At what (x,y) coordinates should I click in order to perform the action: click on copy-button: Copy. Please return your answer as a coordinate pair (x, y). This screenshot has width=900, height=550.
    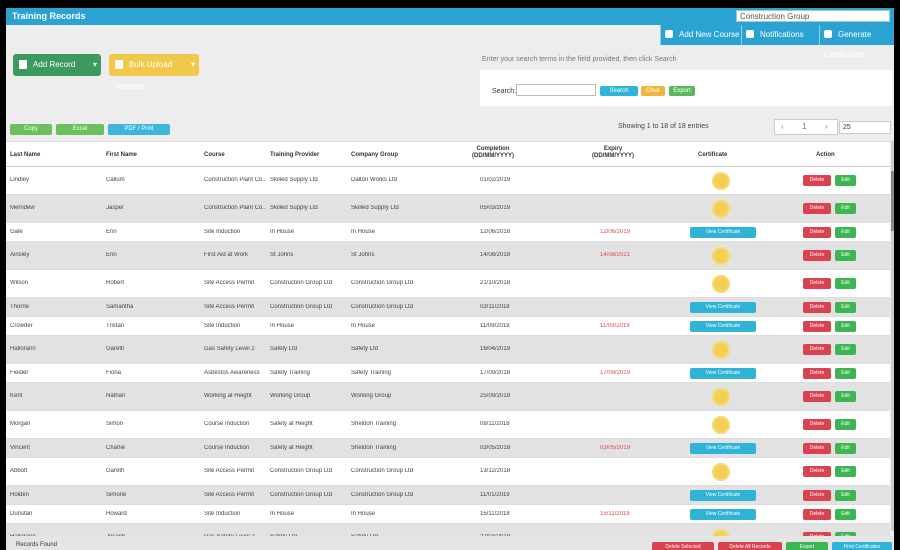
    Looking at the image, I should click on (31, 129).